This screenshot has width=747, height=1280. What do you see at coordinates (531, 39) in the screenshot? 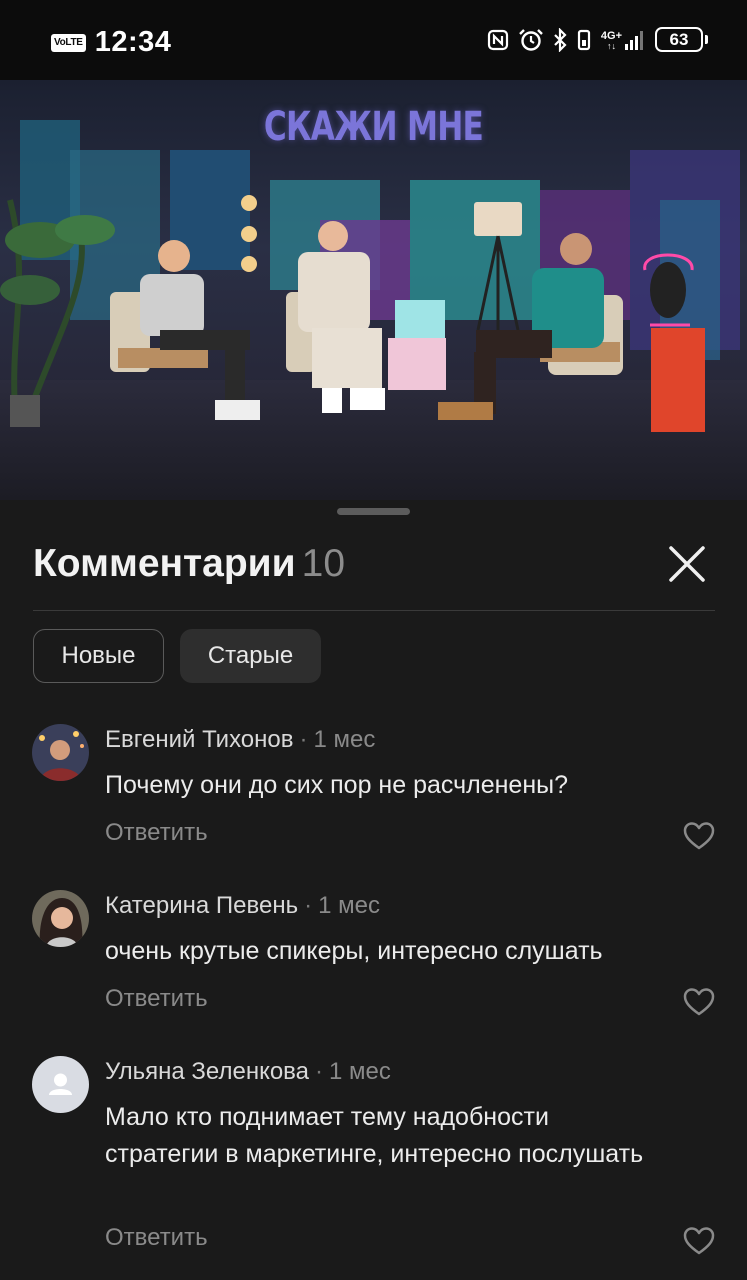
I see `alarm-icon` at bounding box center [531, 39].